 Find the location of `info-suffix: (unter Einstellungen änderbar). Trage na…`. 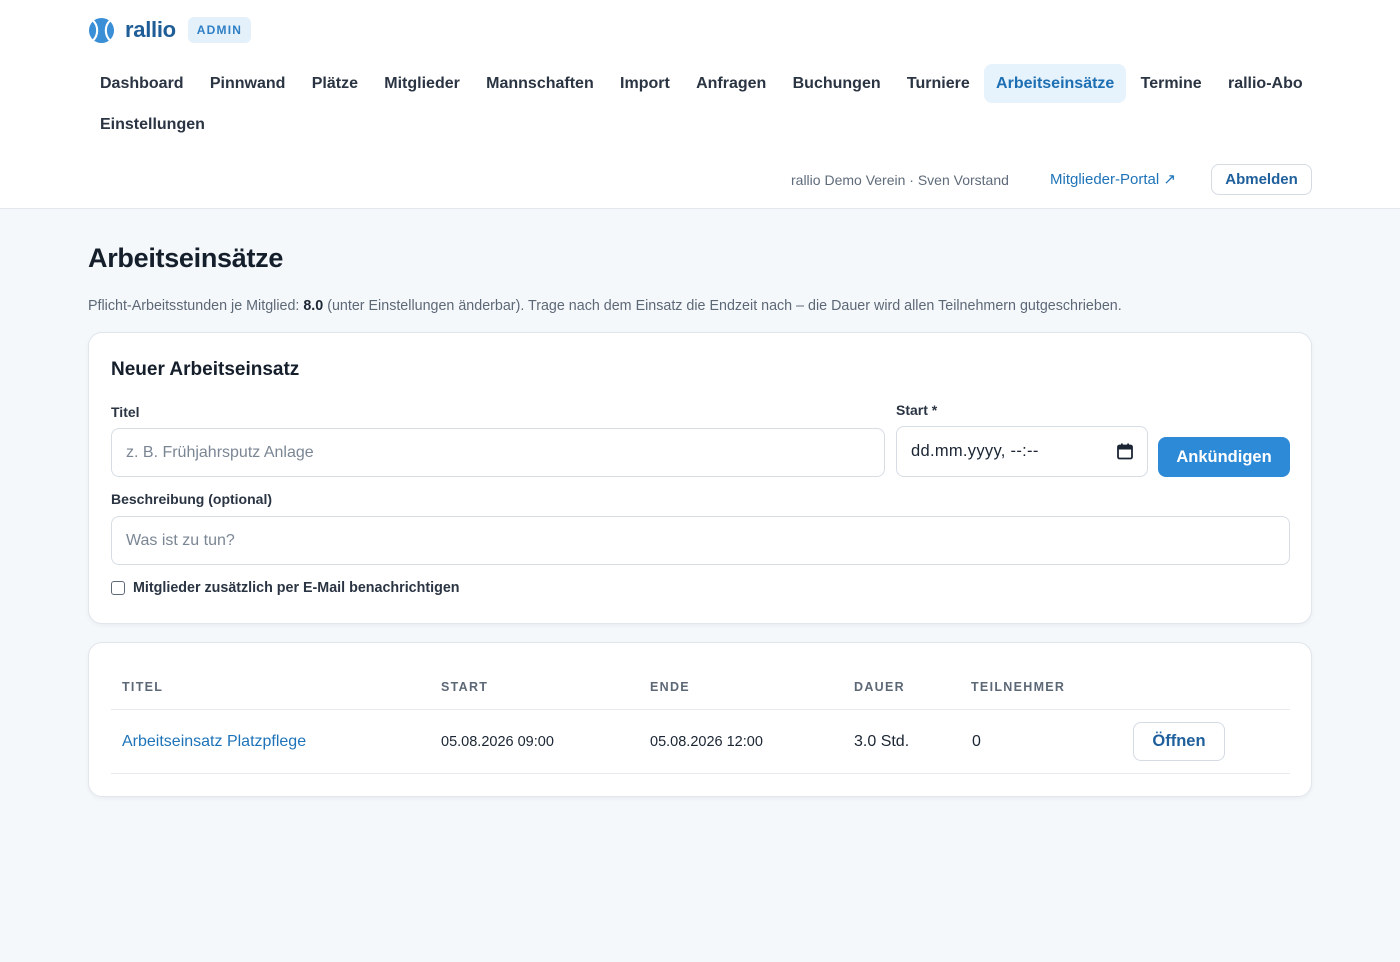

info-suffix: (unter Einstellungen änderbar). Trage na… is located at coordinates (722, 306).